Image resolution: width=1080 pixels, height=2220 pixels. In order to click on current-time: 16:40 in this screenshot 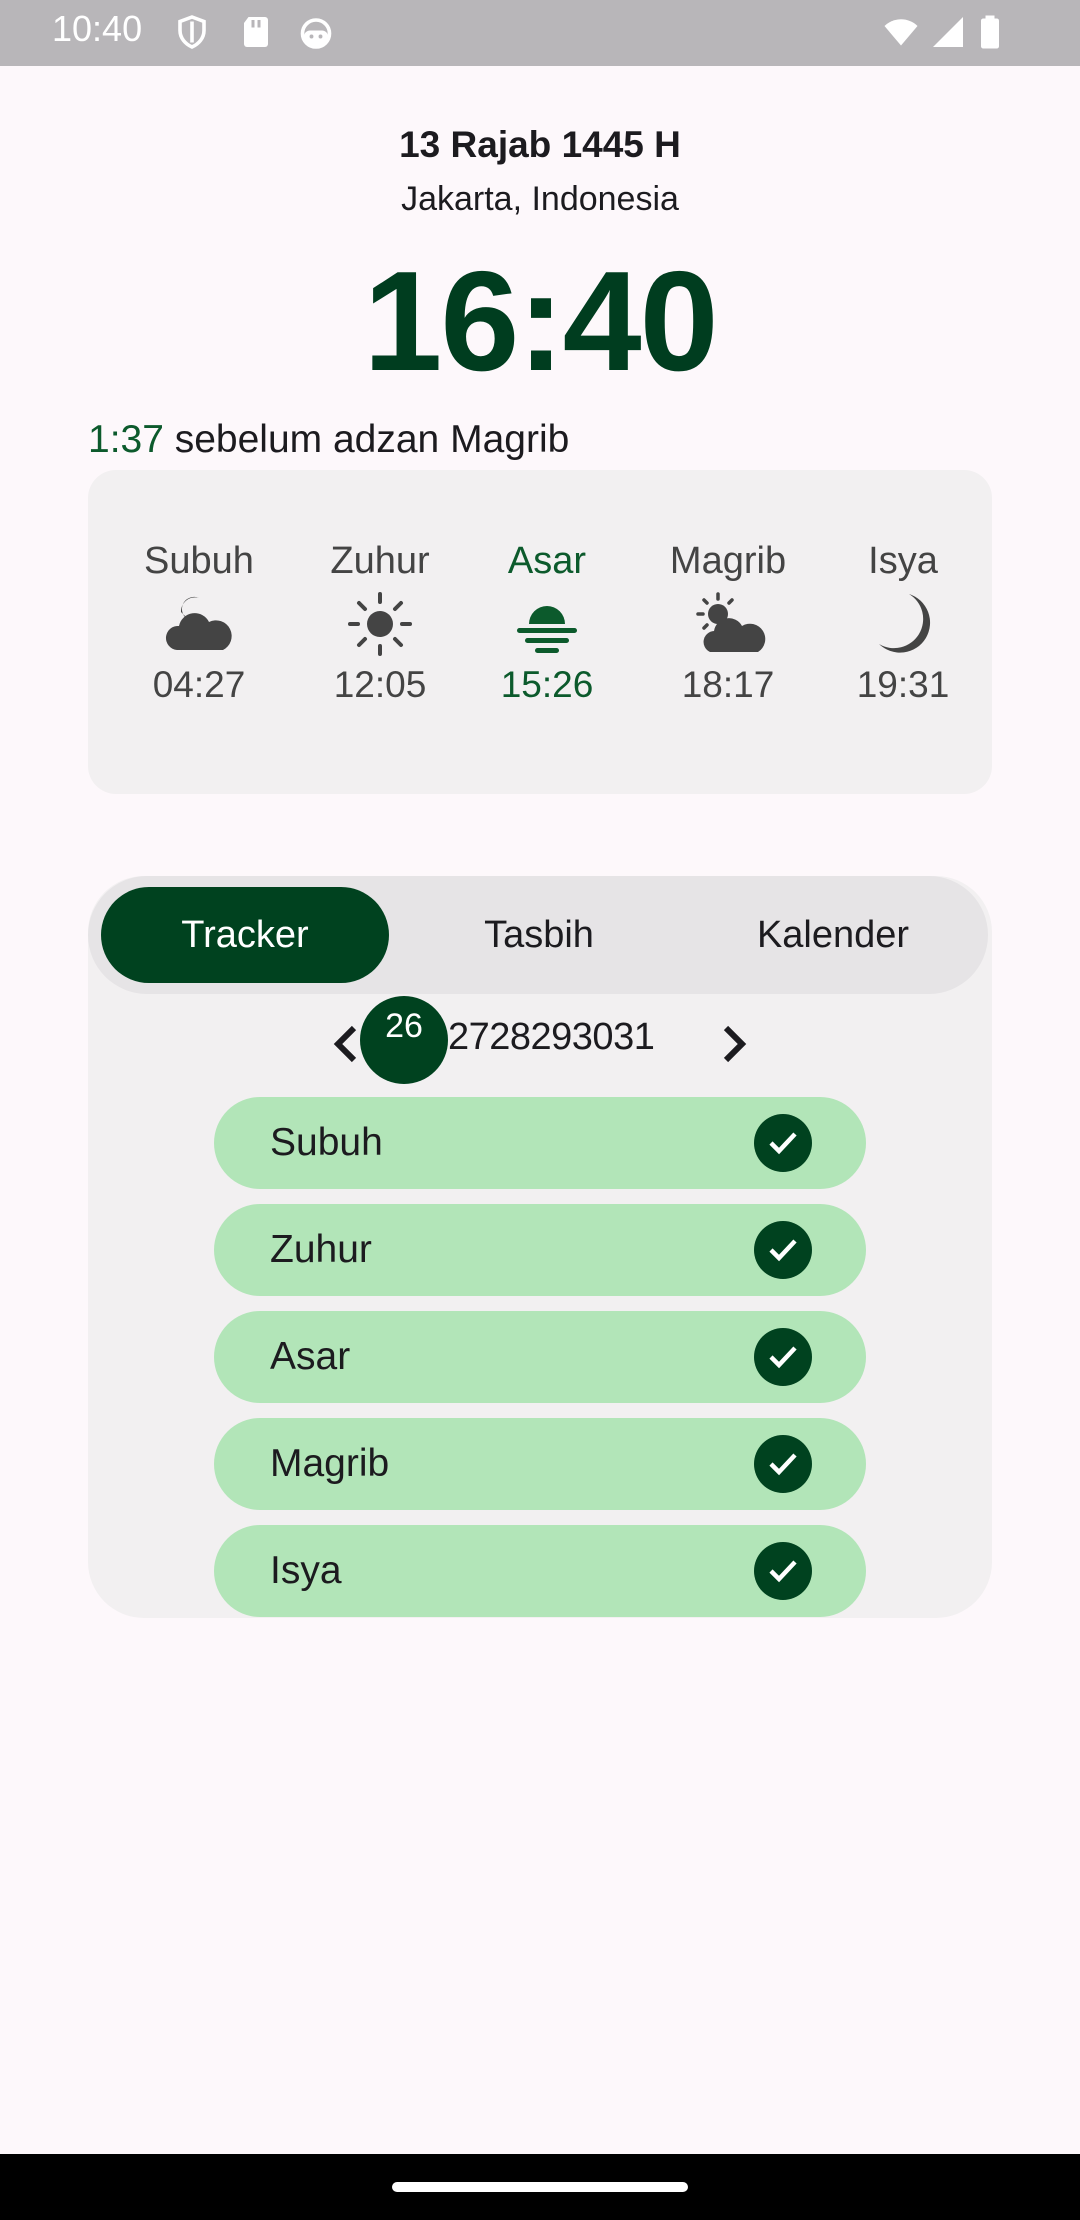, I will do `click(540, 321)`.